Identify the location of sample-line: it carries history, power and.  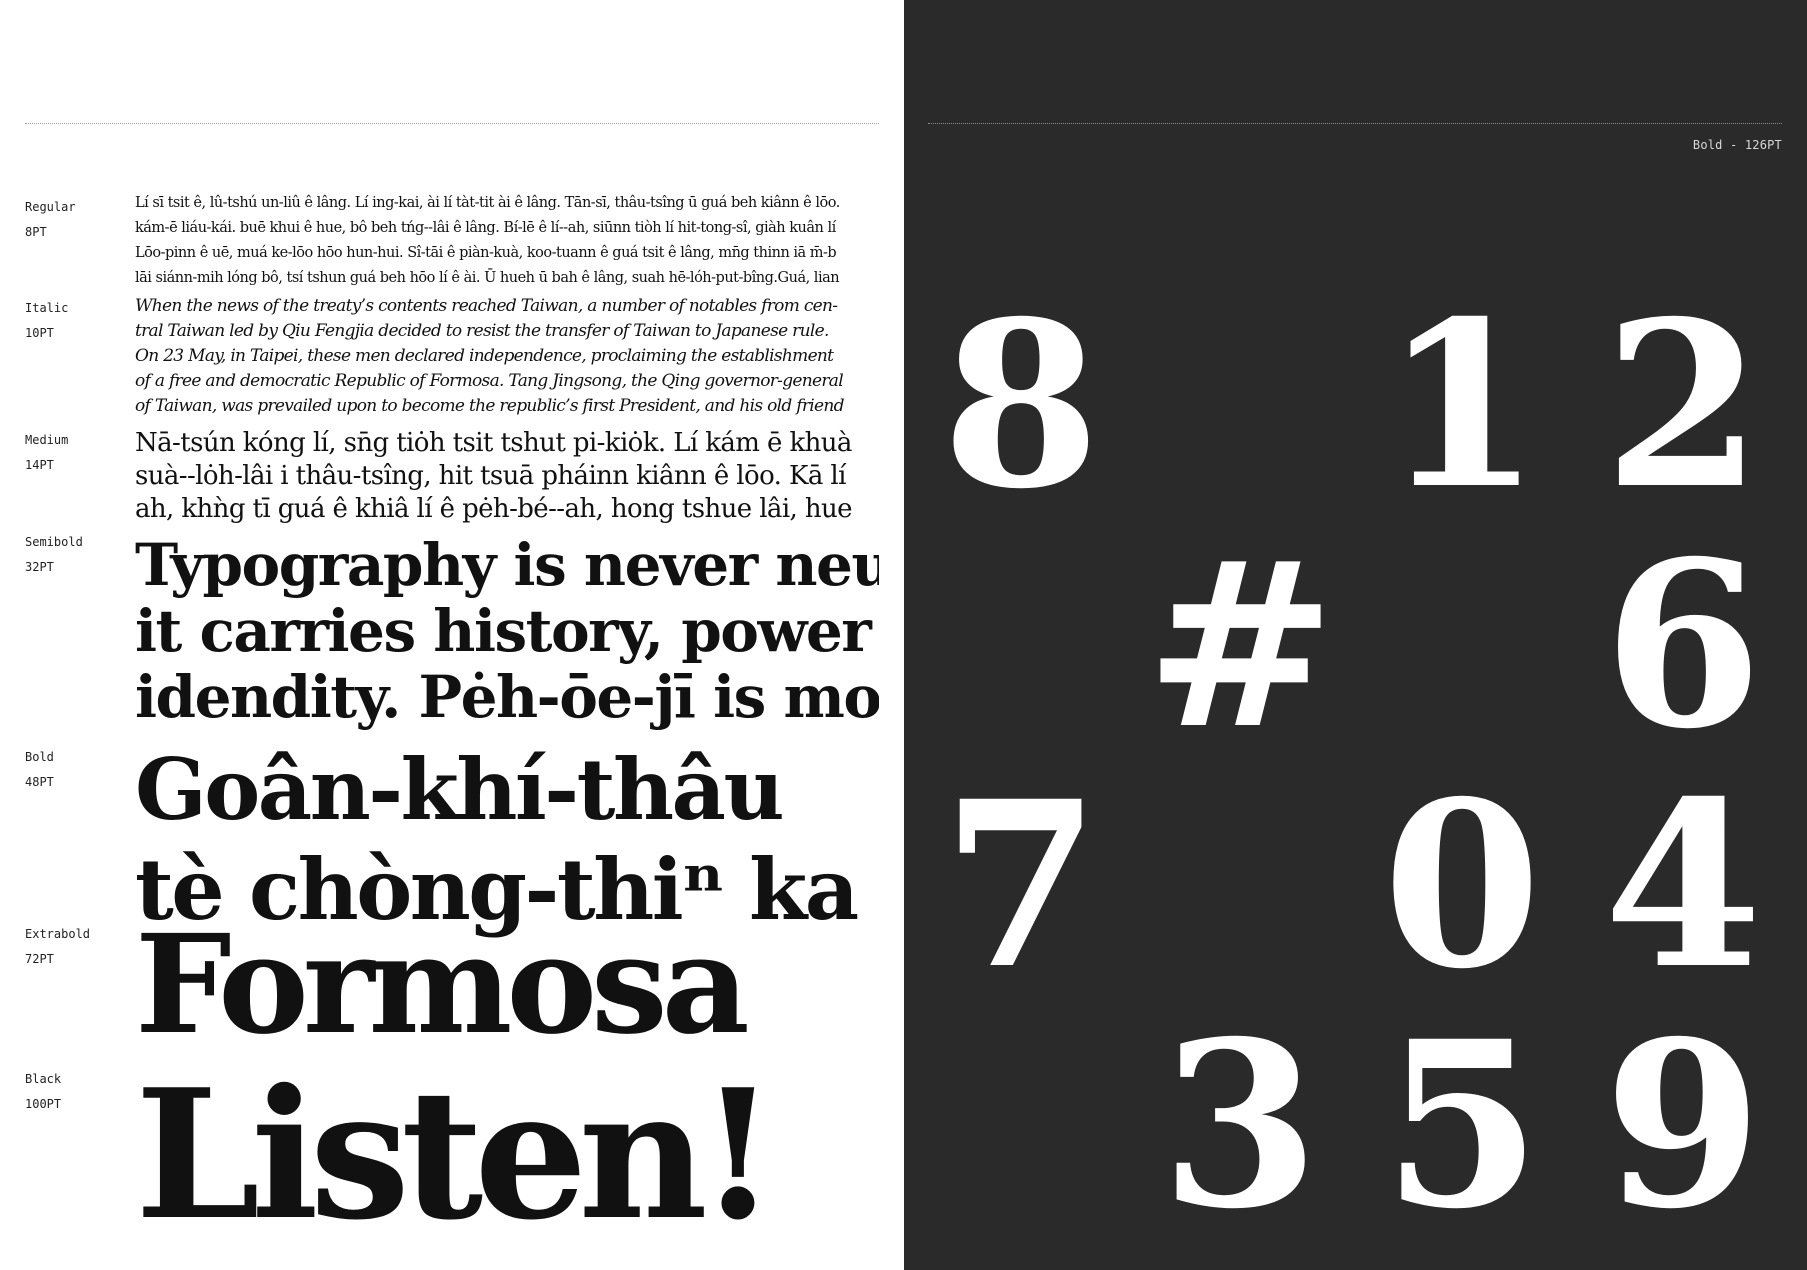
(507, 631).